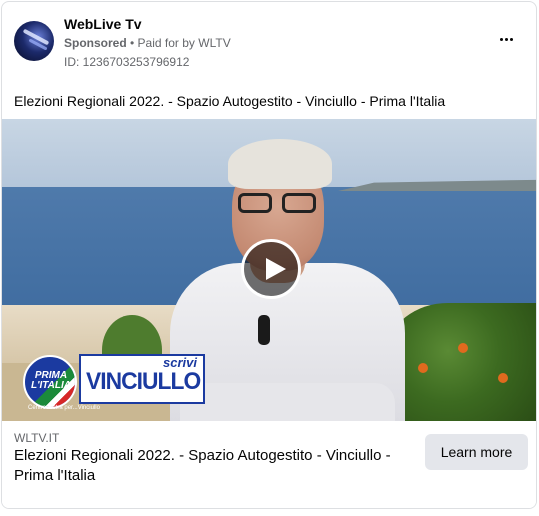  I want to click on play-icon, so click(271, 269).